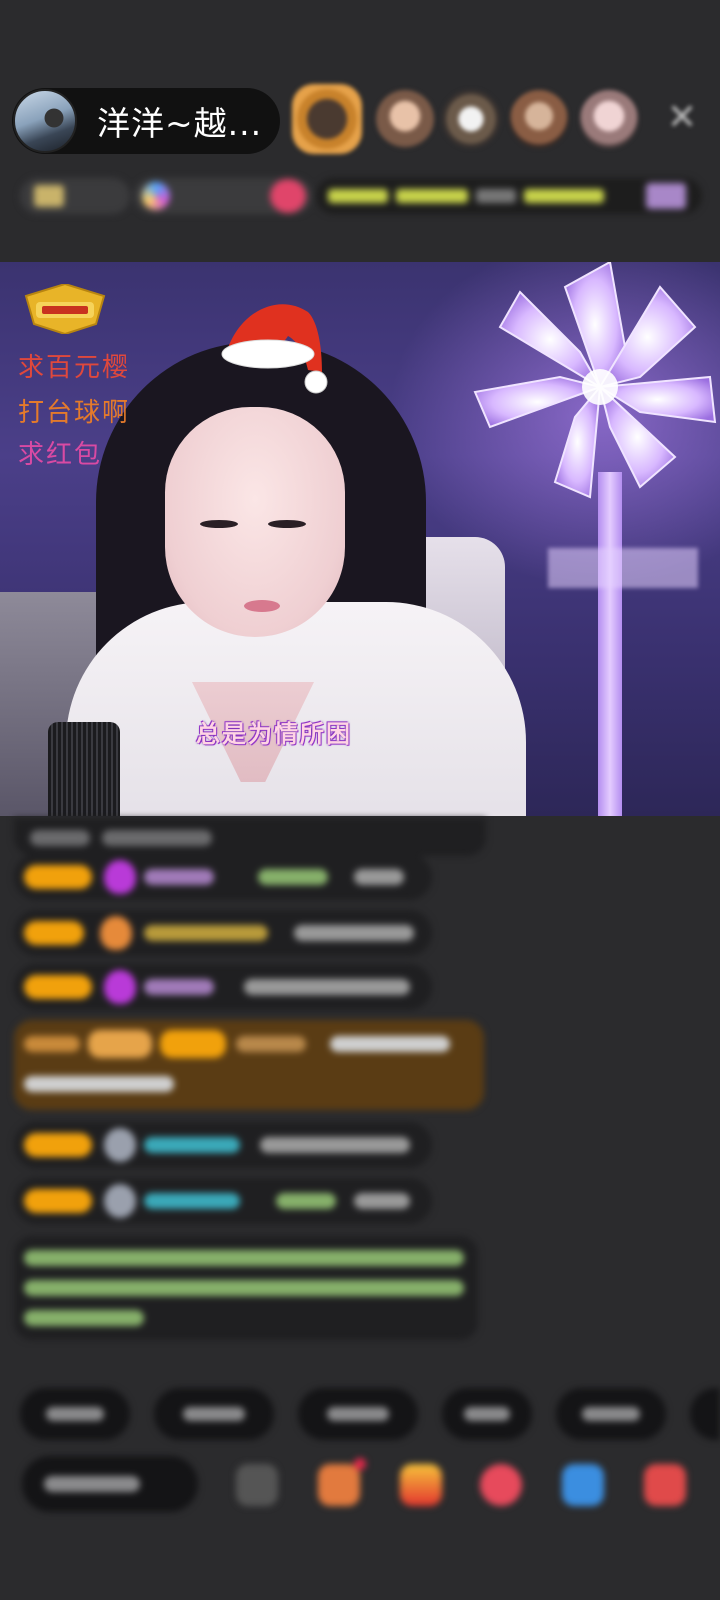 The image size is (720, 1600). I want to click on bottom-bar, so click(360, 1485).